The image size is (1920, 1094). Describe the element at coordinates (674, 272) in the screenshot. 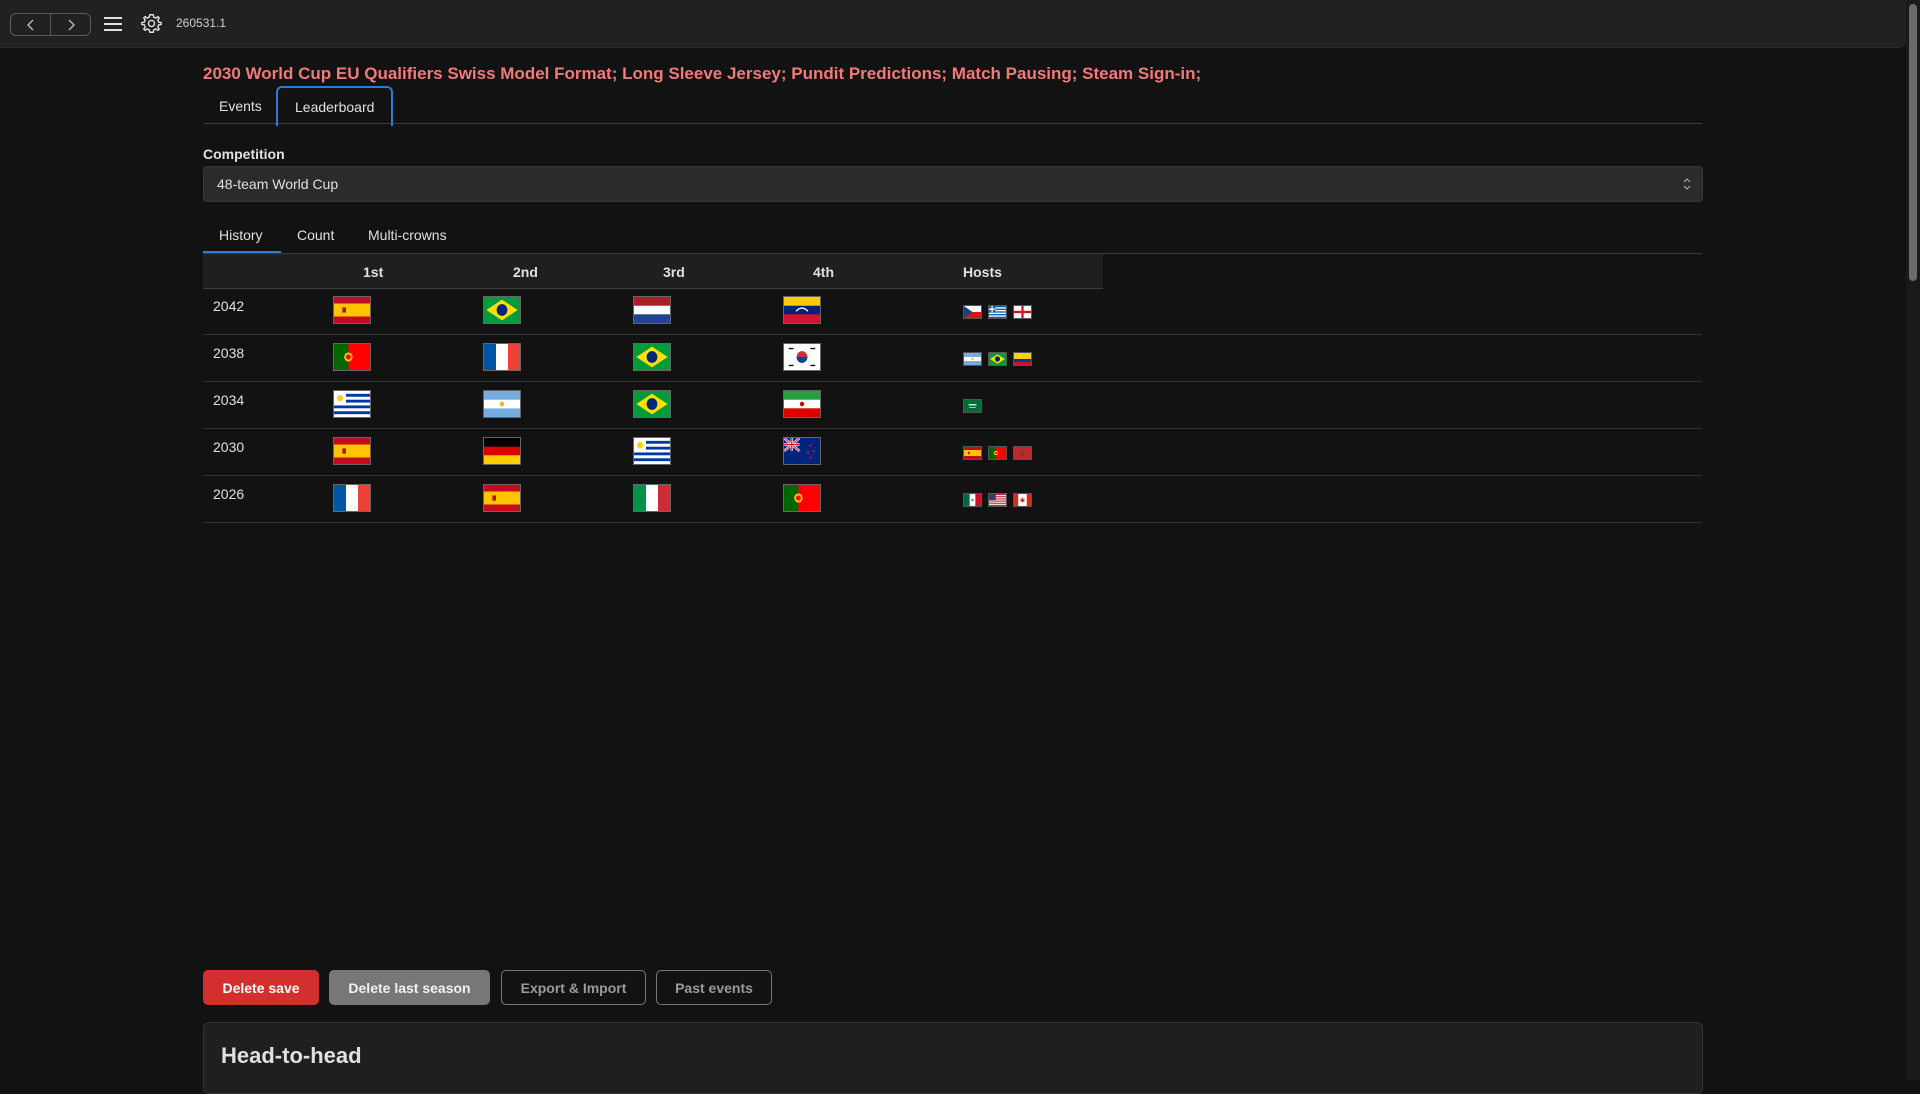

I see `header-3rd: 3rd` at that location.